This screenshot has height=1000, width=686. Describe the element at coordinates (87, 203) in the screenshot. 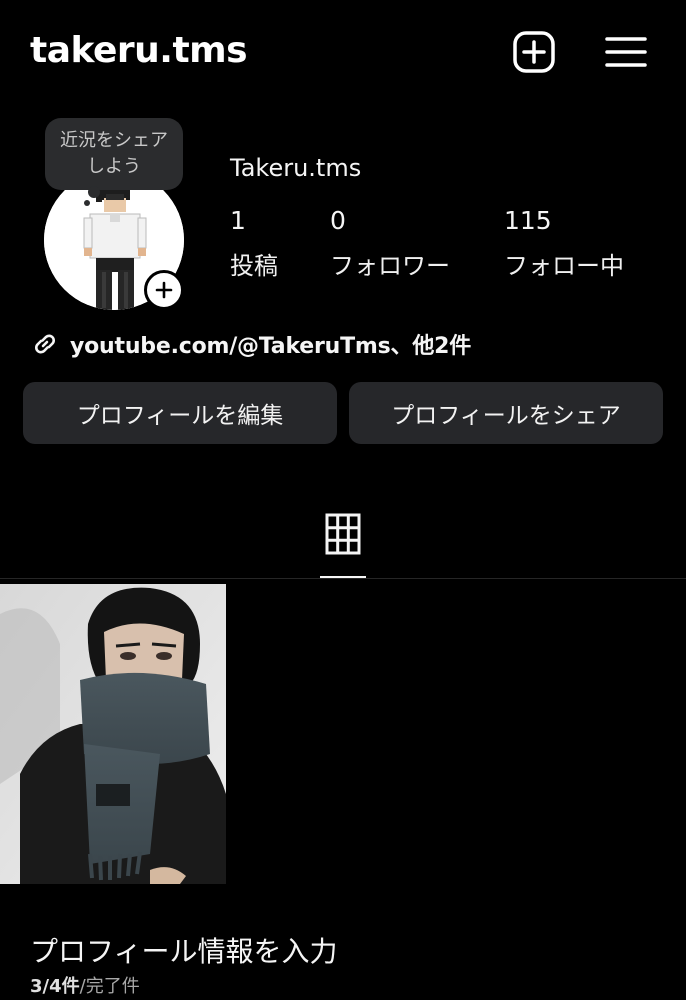

I see `note-bubble-tail-small` at that location.